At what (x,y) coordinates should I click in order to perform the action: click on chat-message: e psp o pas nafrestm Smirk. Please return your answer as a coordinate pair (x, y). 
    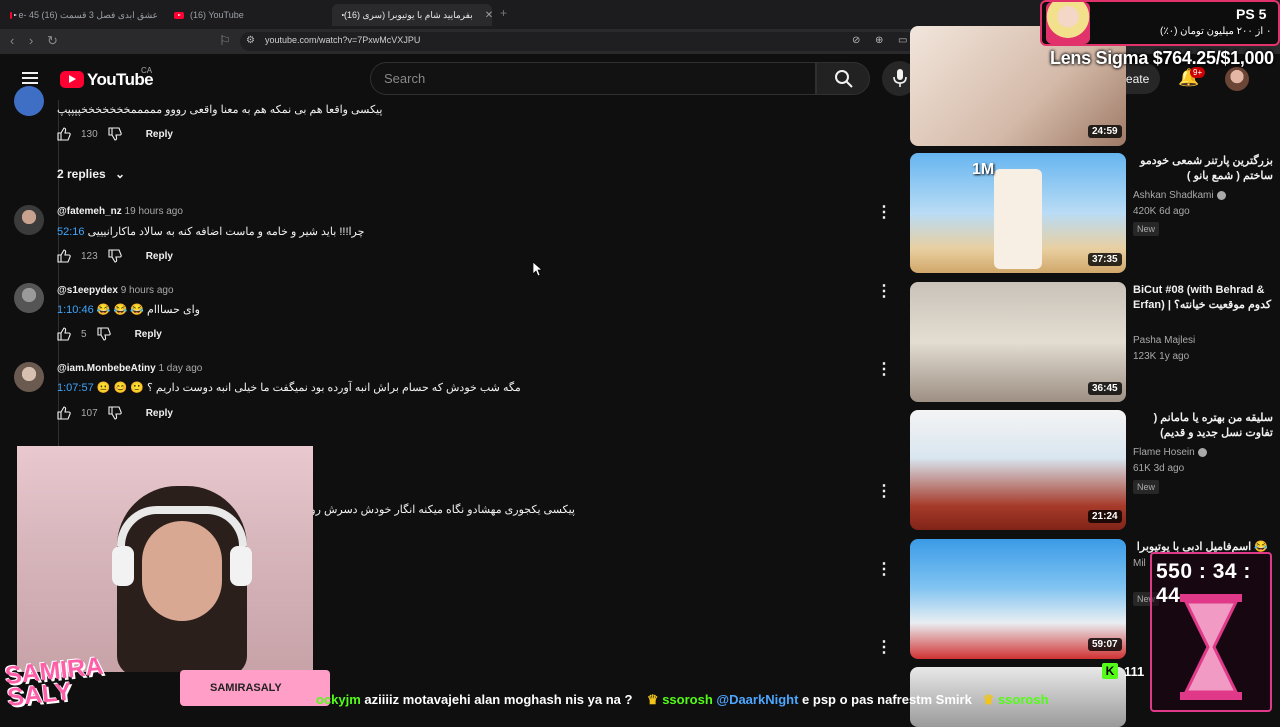
    Looking at the image, I should click on (885, 699).